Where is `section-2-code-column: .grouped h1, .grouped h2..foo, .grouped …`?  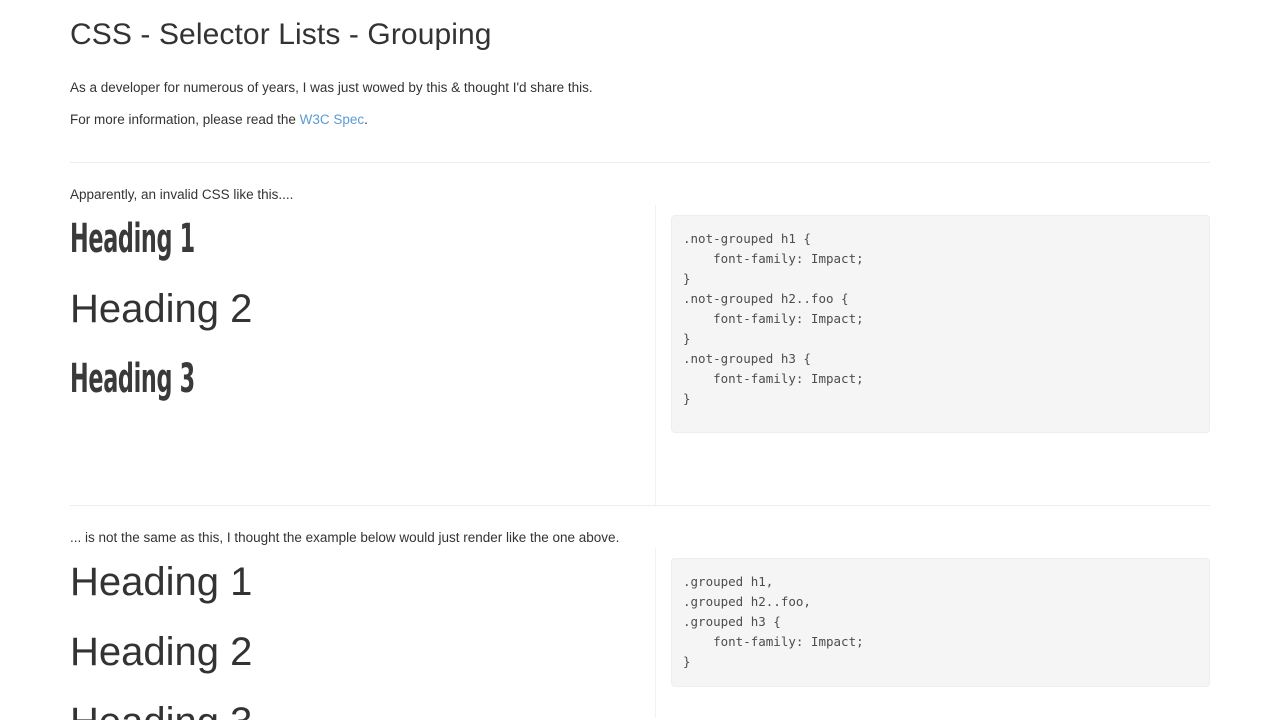
section-2-code-column: .grouped h1, .grouped h2..foo, .grouped … is located at coordinates (932, 633).